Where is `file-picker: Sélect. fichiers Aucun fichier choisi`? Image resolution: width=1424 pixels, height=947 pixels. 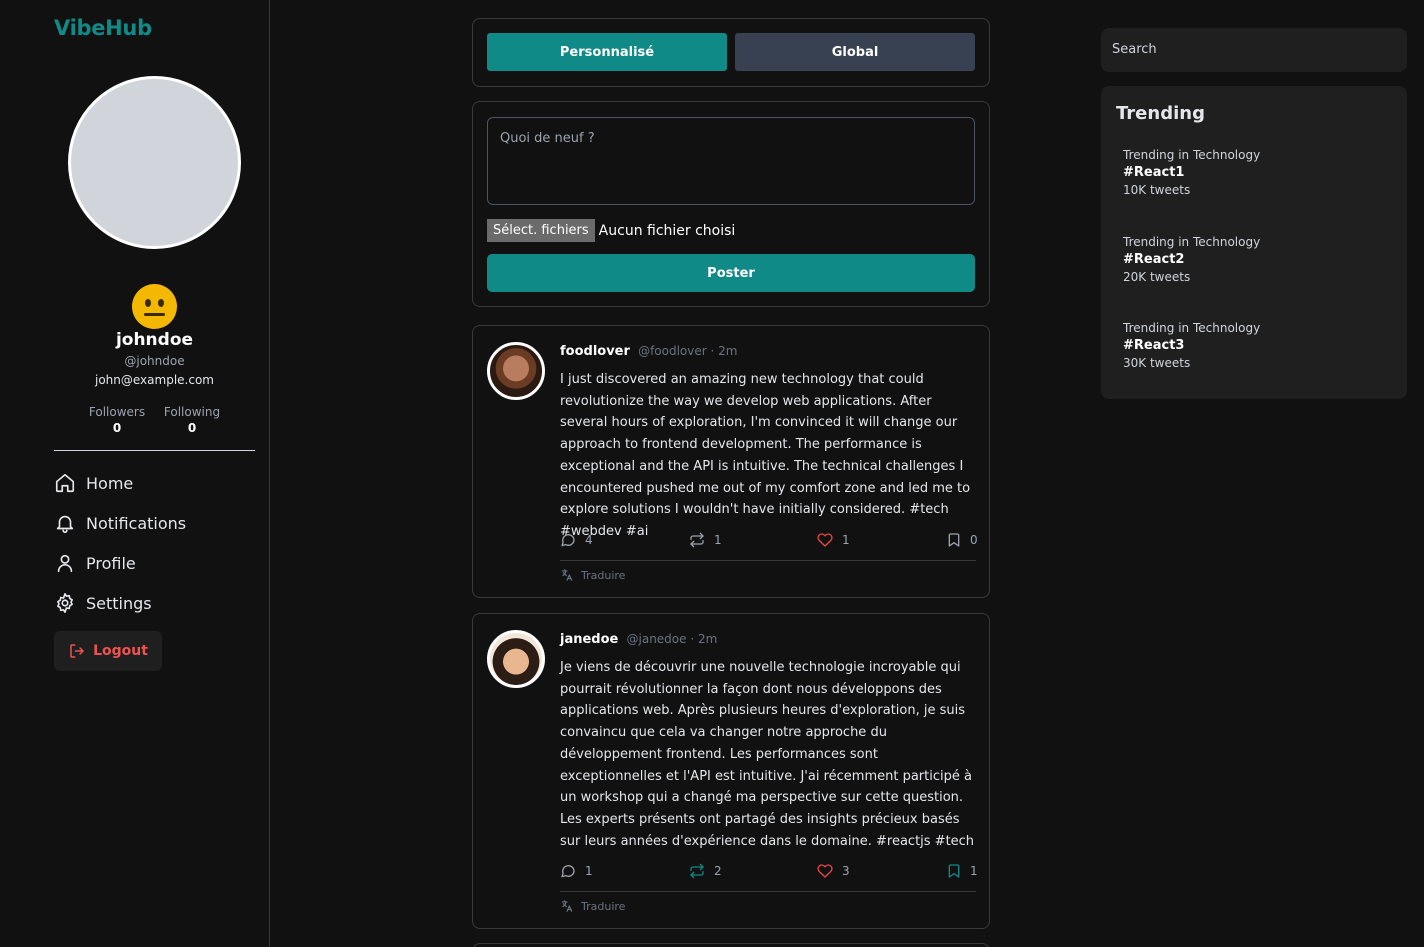 file-picker: Sélect. fichiers Aucun fichier choisi is located at coordinates (611, 230).